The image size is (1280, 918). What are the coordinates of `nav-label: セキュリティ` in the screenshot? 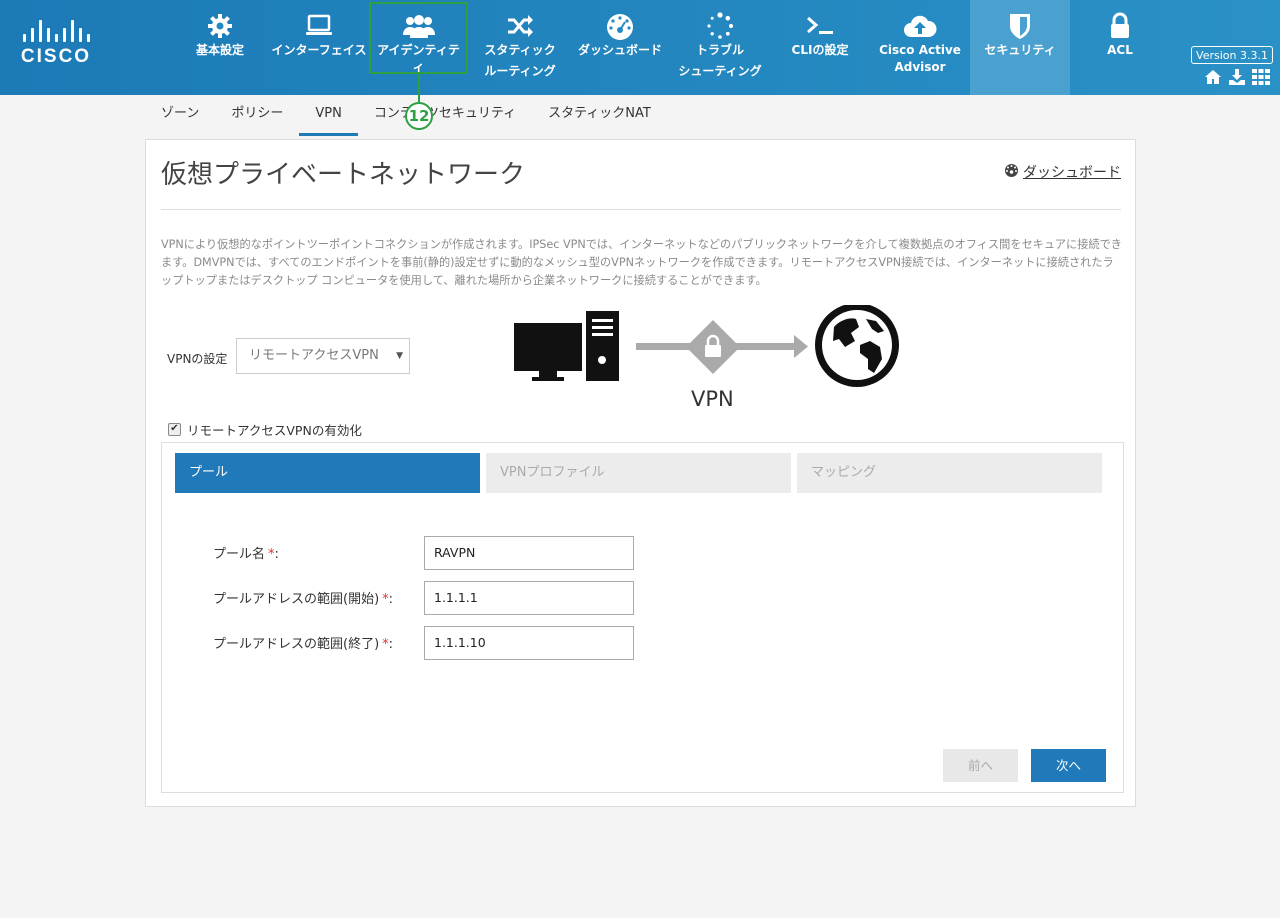 It's located at (1020, 50).